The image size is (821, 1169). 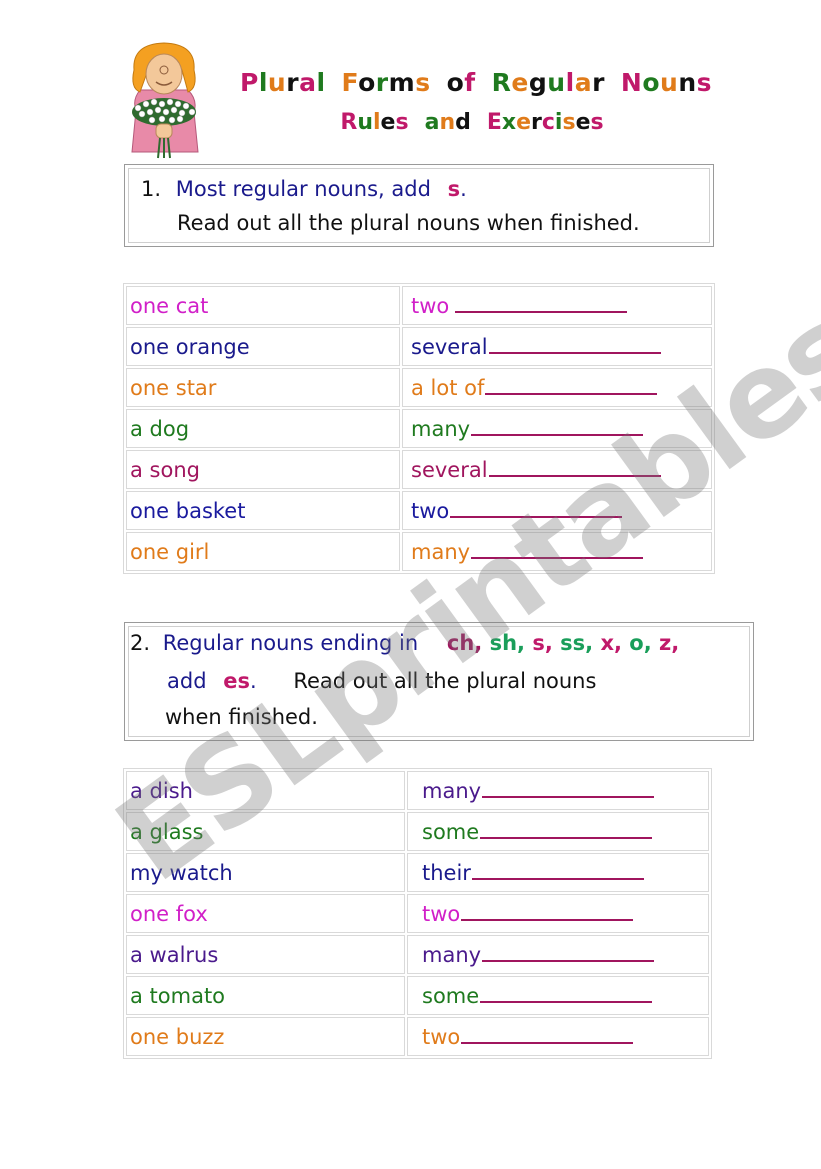 I want to click on ending-sh: sh, so click(x=503, y=643).